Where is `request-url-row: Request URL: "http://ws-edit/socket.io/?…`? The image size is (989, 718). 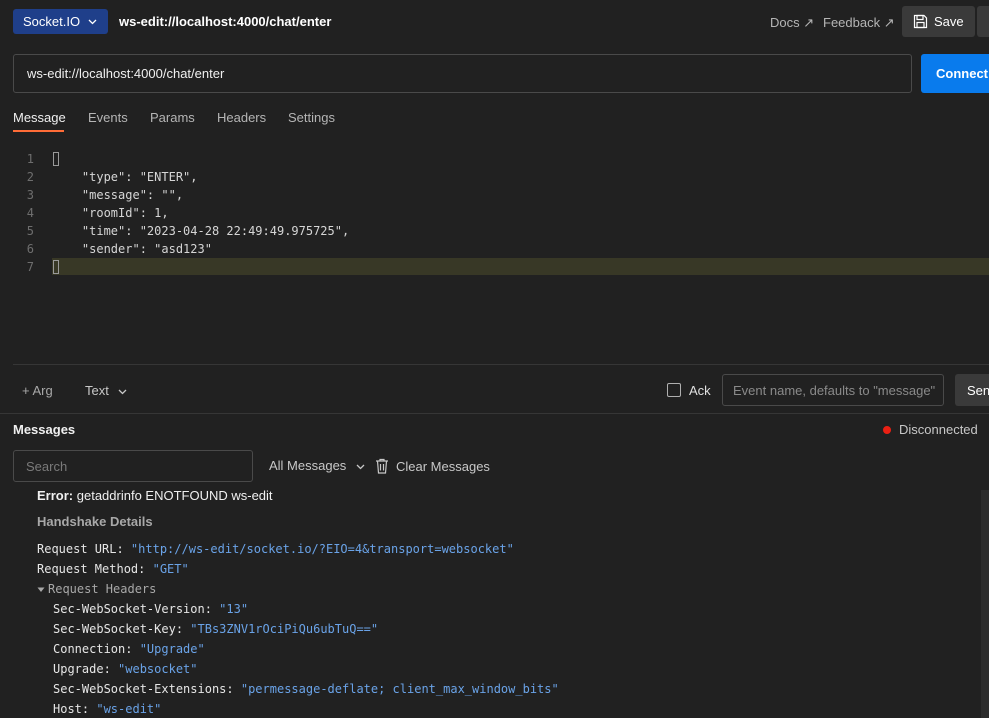 request-url-row: Request URL: "http://ws-edit/socket.io/?… is located at coordinates (275, 549).